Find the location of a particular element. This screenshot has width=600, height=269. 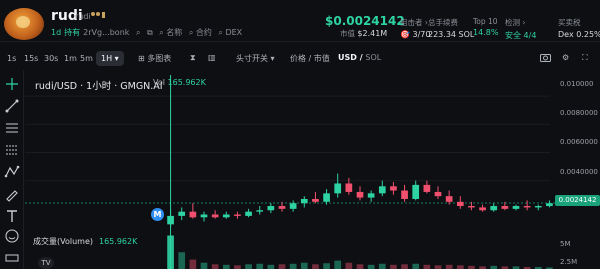

token-avatar is located at coordinates (24, 24).